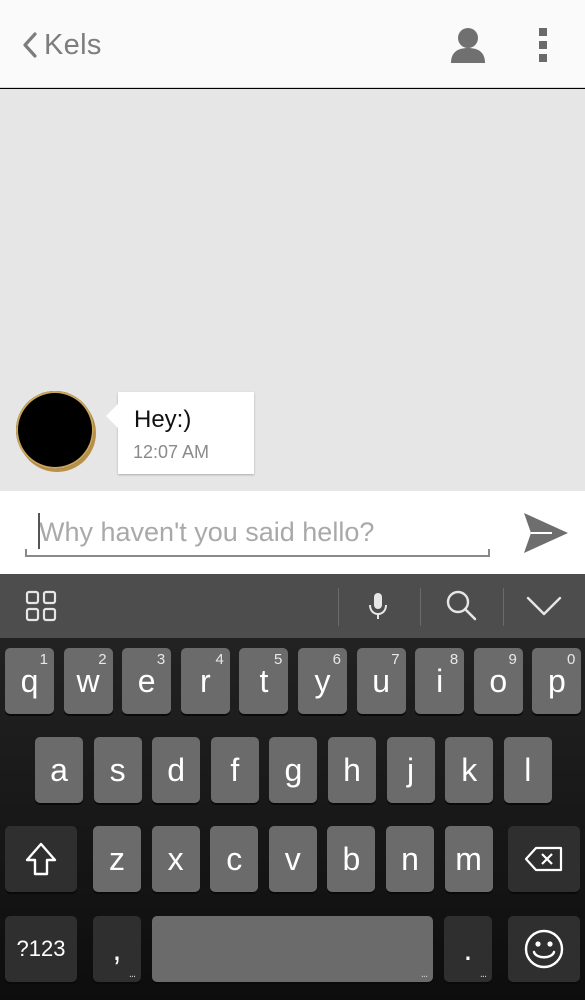 Image resolution: width=585 pixels, height=1000 pixels. I want to click on key-number-hint: 6, so click(336, 659).